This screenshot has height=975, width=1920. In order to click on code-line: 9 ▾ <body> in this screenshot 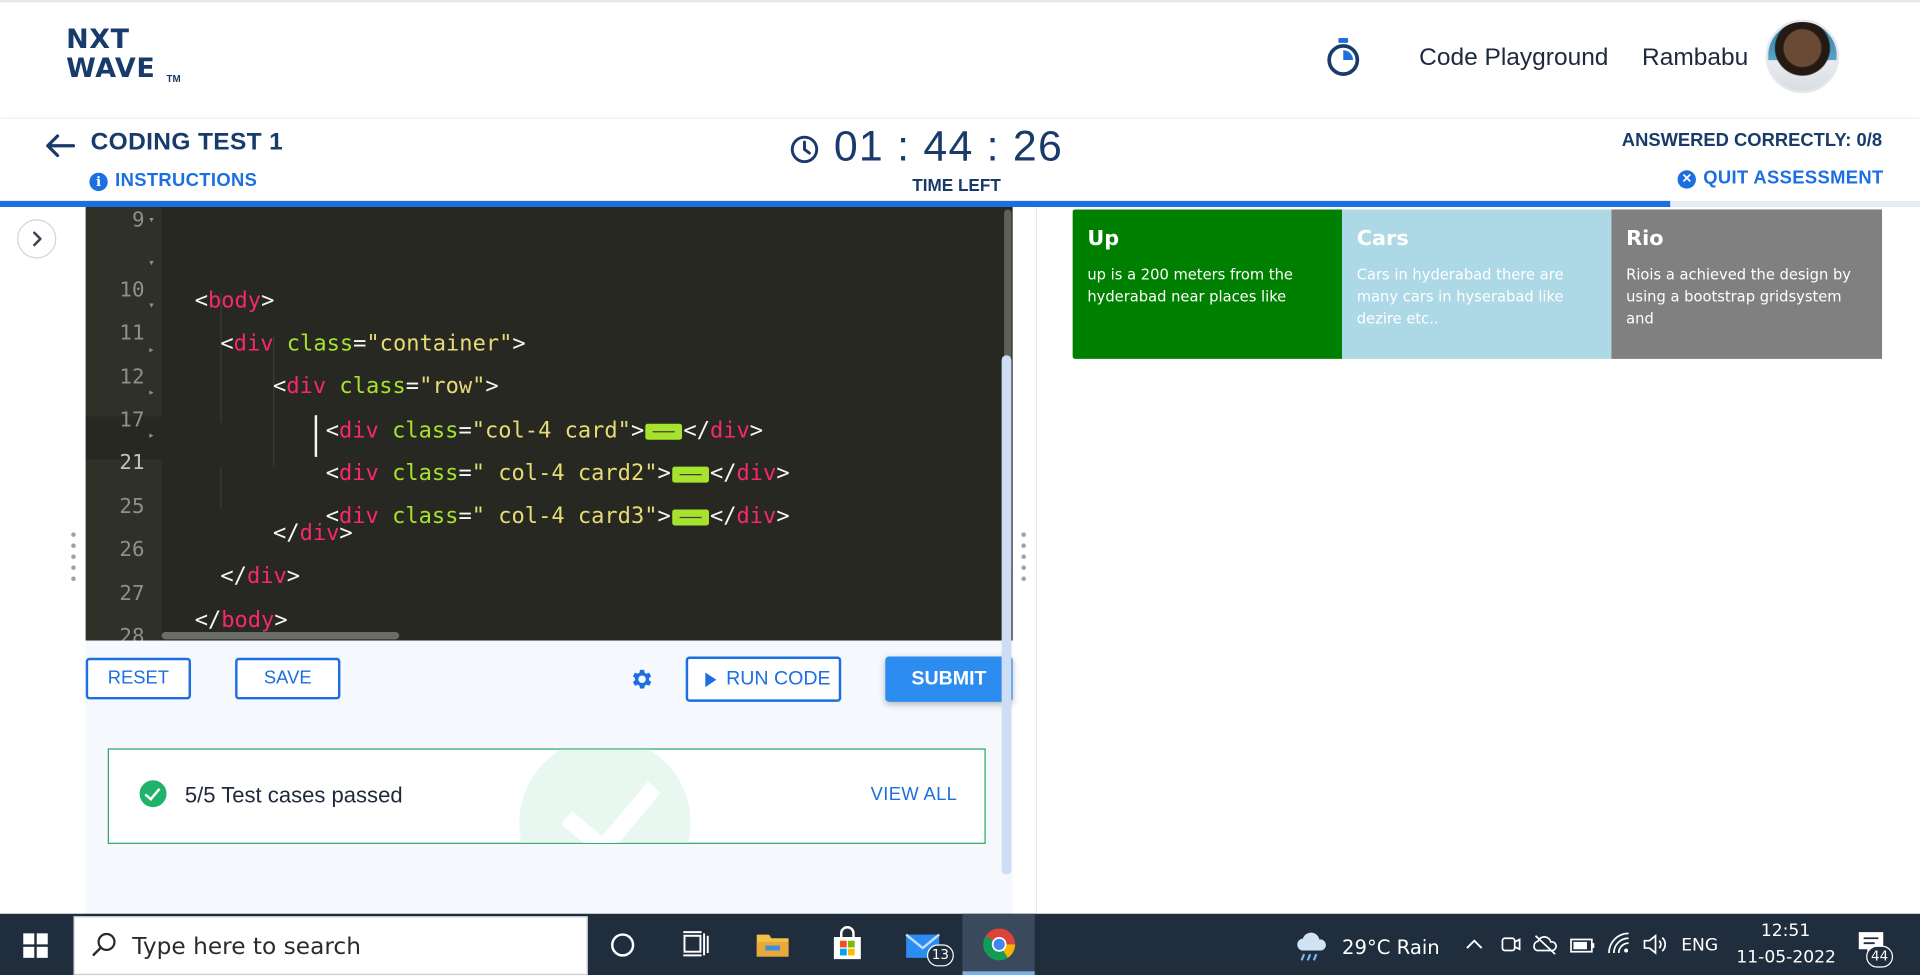, I will do `click(545, 260)`.